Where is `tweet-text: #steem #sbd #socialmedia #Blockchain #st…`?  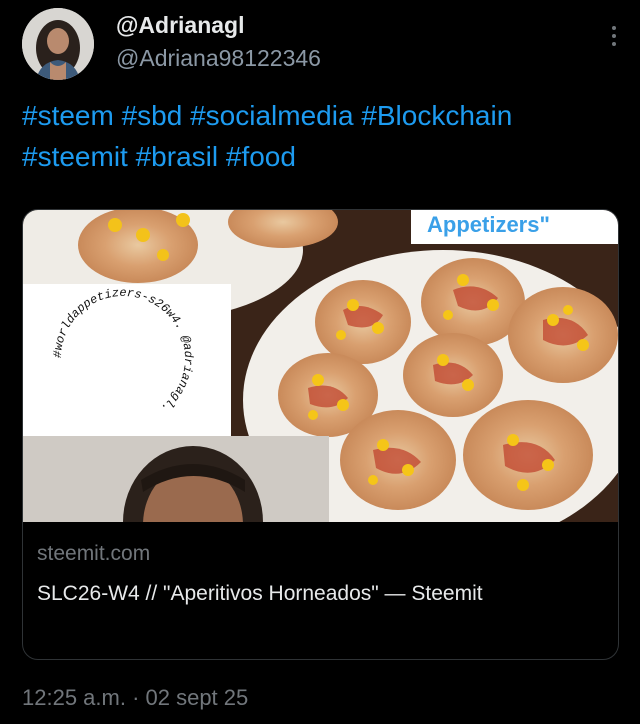
tweet-text: #steem #sbd #socialmedia #Blockchain #st… is located at coordinates (322, 136).